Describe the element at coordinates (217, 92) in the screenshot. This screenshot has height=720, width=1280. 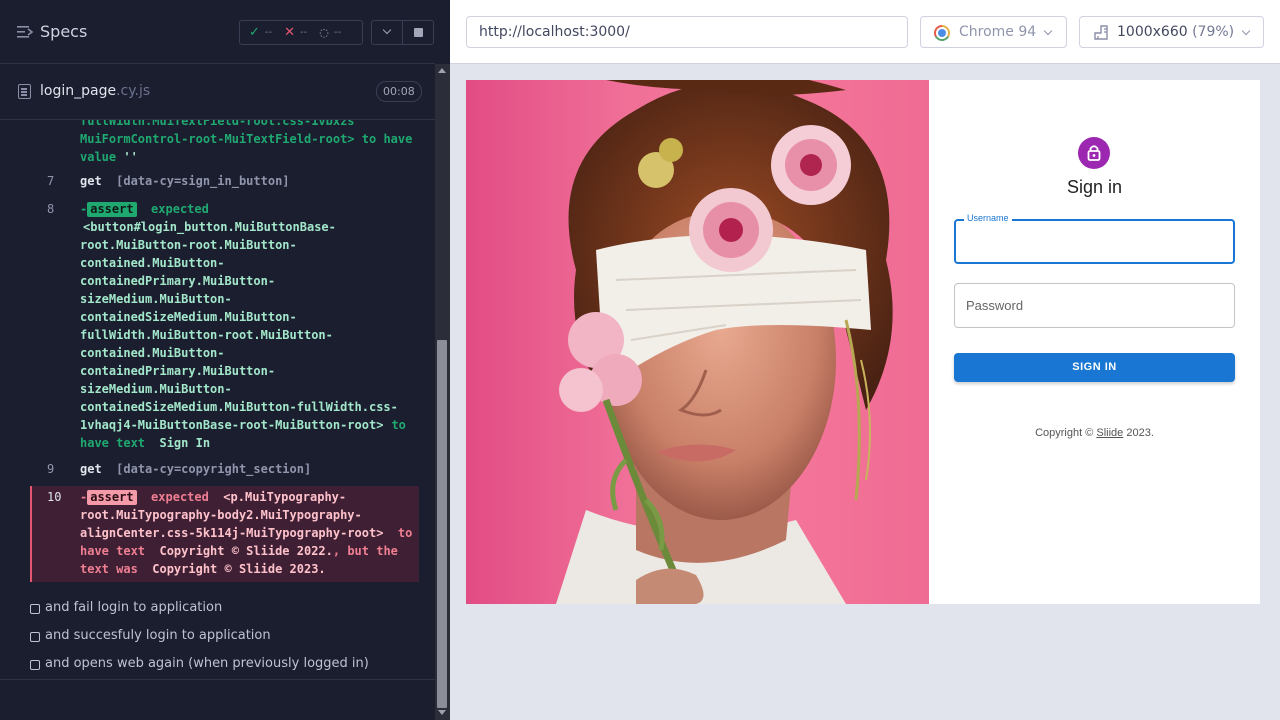
I see `spec-file-row: login_page.cy.js 00:08` at that location.